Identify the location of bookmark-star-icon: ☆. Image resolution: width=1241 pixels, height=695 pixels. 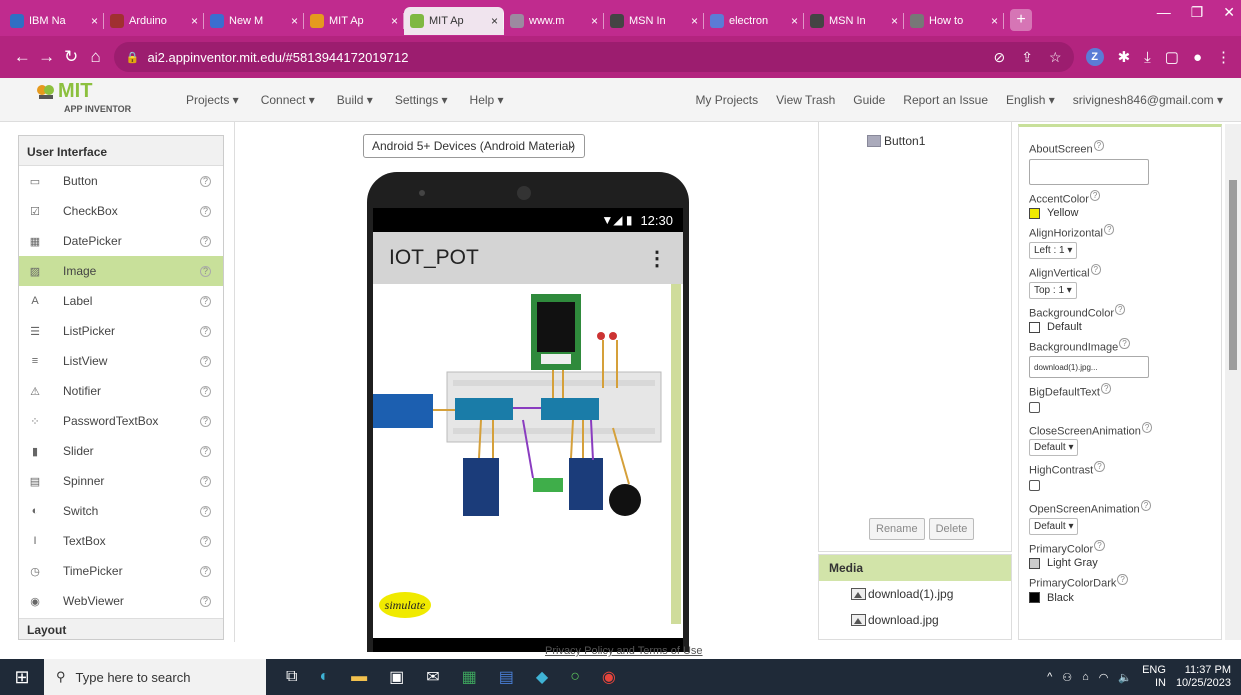
(1055, 57).